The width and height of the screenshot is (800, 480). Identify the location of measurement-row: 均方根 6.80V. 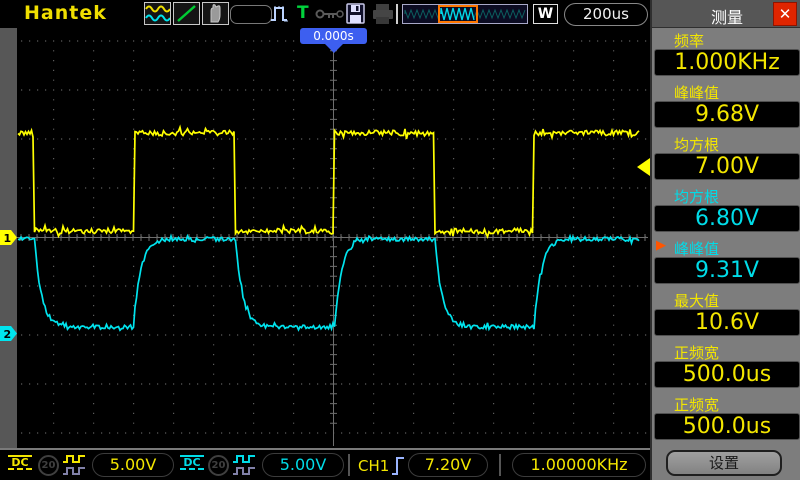
(727, 210).